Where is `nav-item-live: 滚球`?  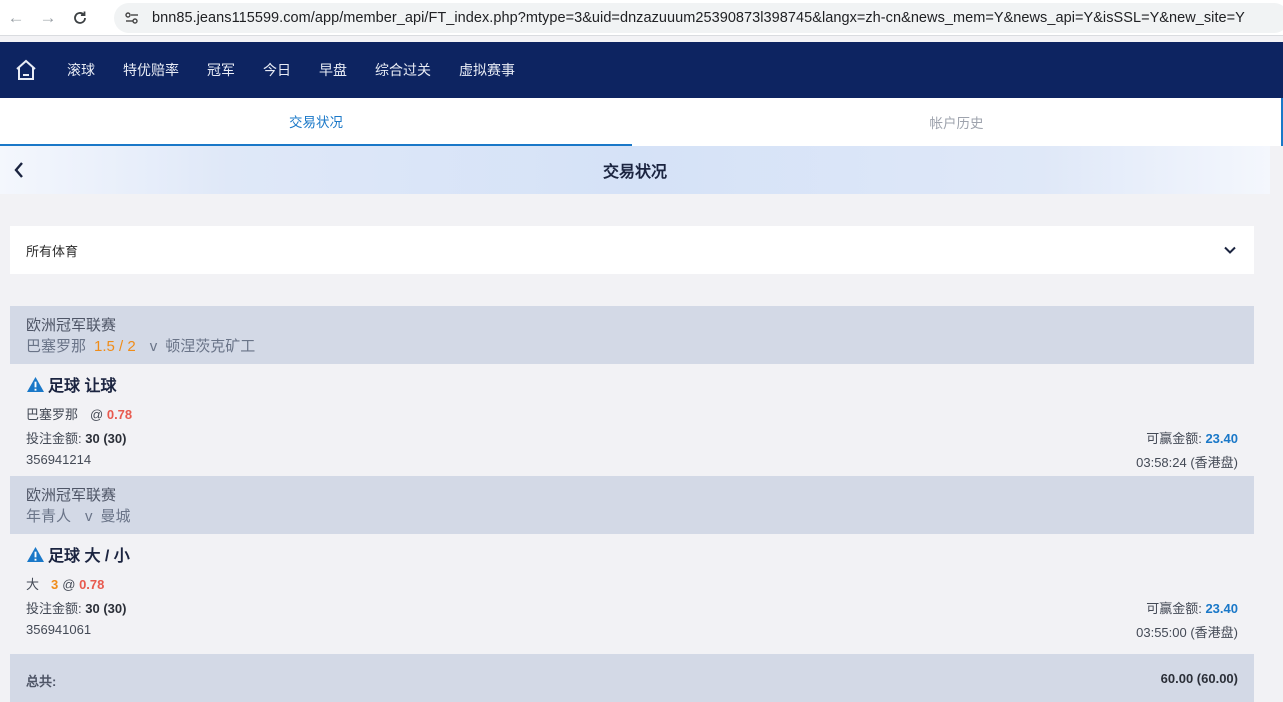
nav-item-live: 滚球 is located at coordinates (81, 70).